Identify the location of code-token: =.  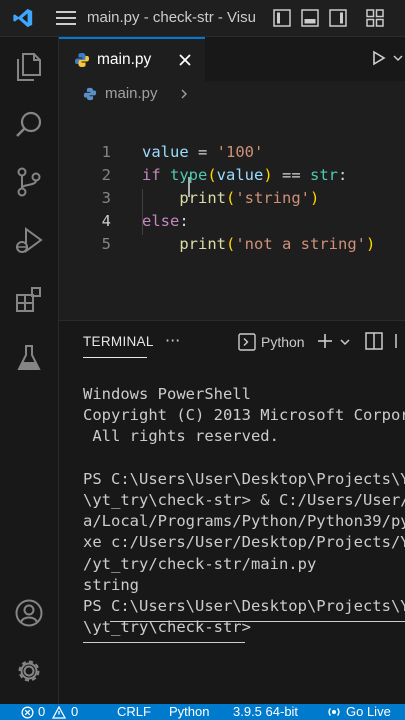
(202, 152).